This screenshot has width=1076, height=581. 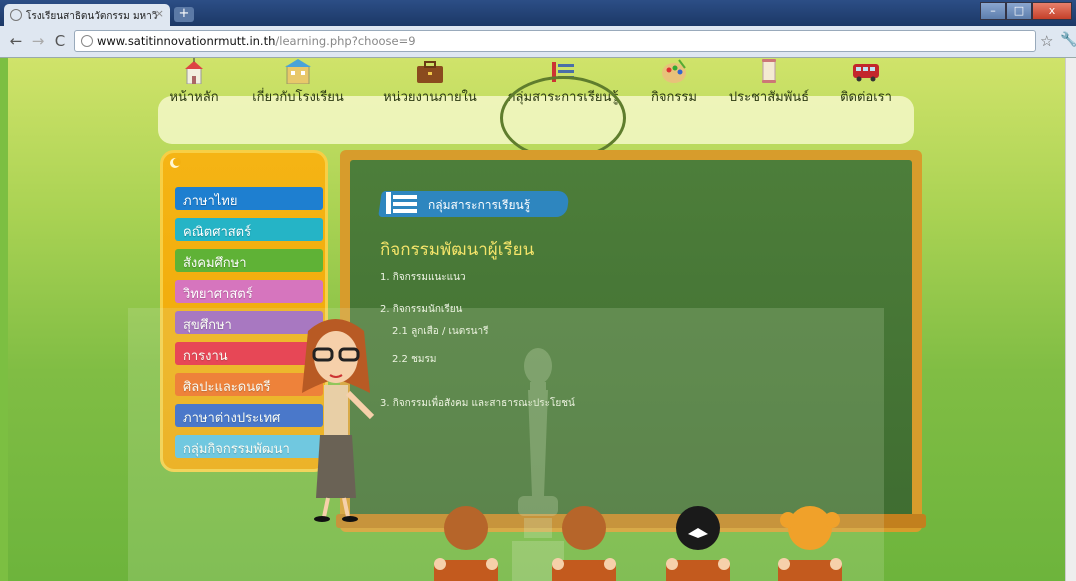 I want to click on nav-label-news: ประชาสัมพันธ์, so click(x=769, y=97).